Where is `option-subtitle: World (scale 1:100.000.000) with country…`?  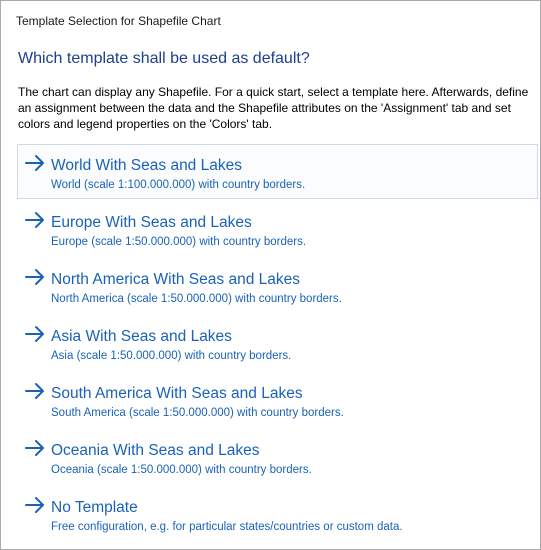
option-subtitle: World (scale 1:100.000.000) with country… is located at coordinates (178, 185).